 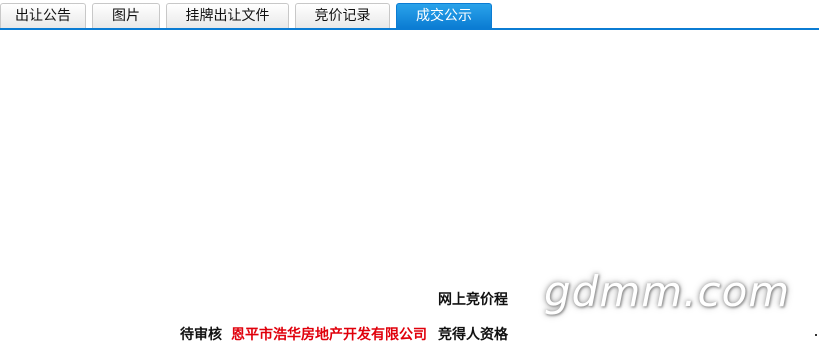 I want to click on tab-bar: 出让公告 图片 挂牌出让文件 竞价记录 成交公示, so click(x=409, y=15).